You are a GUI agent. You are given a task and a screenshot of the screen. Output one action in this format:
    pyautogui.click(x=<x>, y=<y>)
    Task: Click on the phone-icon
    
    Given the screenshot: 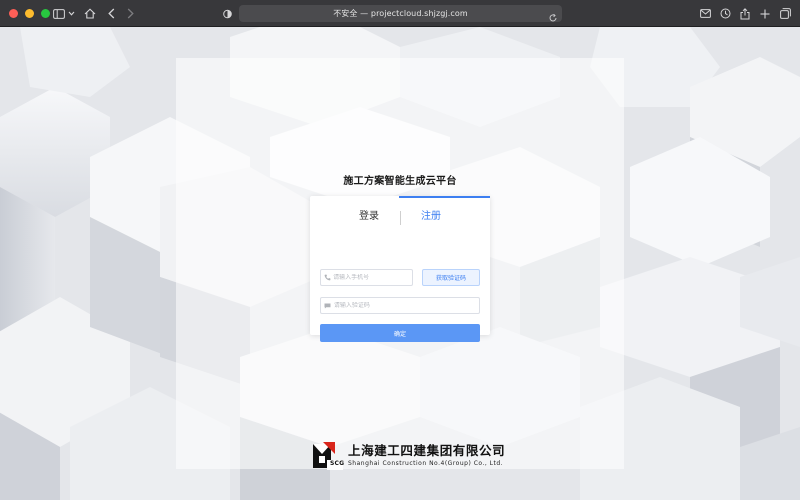 What is the action you would take?
    pyautogui.click(x=327, y=277)
    